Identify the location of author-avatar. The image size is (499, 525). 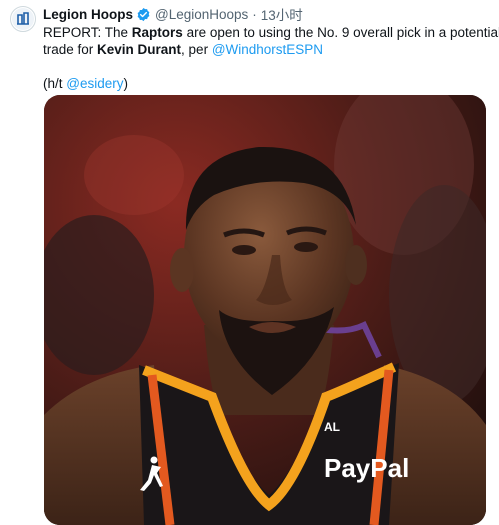
(23, 19).